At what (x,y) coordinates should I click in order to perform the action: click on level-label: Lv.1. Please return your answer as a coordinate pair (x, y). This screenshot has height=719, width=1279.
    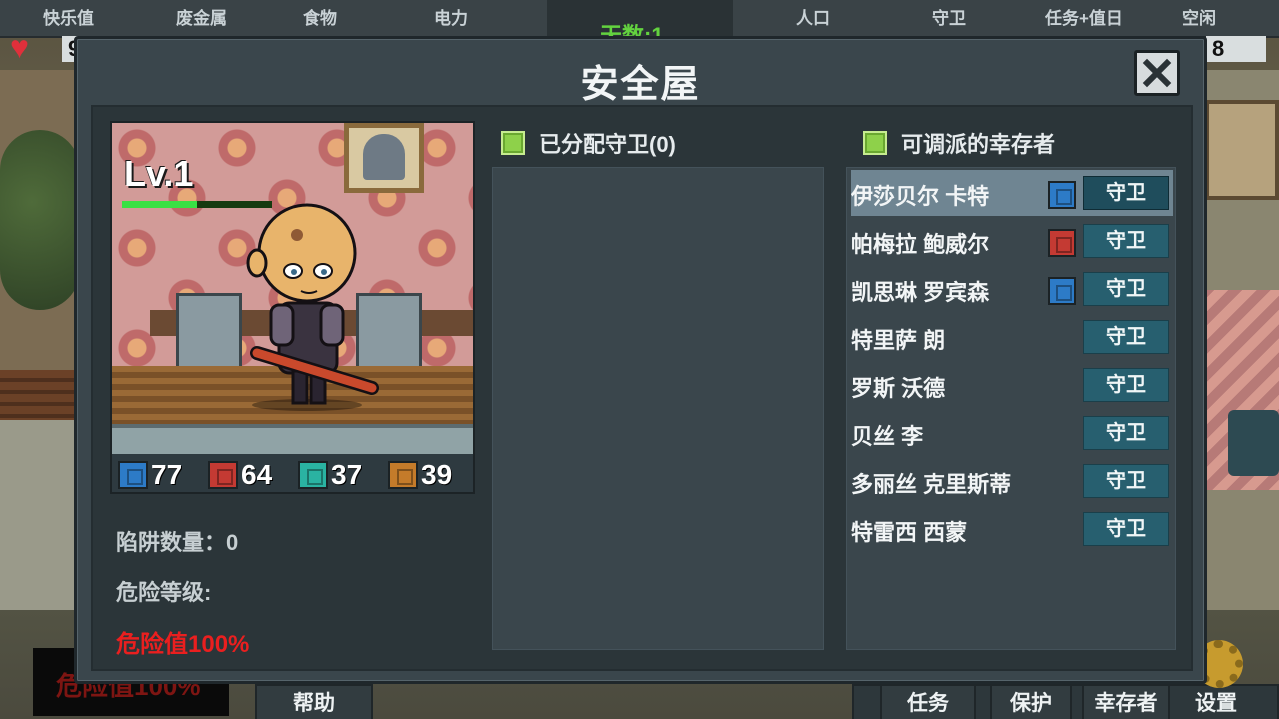
    Looking at the image, I should click on (159, 173).